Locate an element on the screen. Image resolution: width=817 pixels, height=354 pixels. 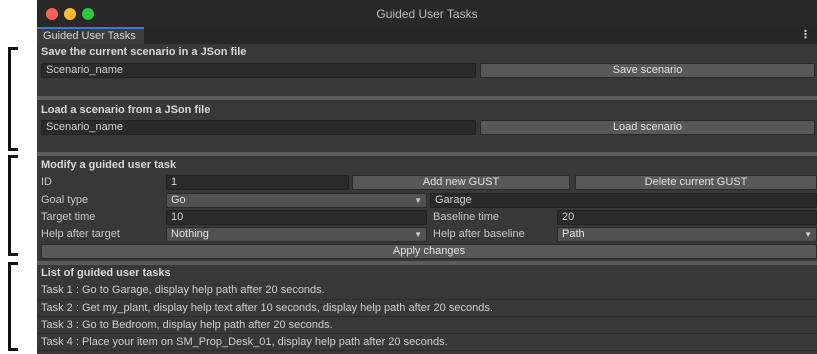
help-after-target-label: Help after target is located at coordinates (80, 234).